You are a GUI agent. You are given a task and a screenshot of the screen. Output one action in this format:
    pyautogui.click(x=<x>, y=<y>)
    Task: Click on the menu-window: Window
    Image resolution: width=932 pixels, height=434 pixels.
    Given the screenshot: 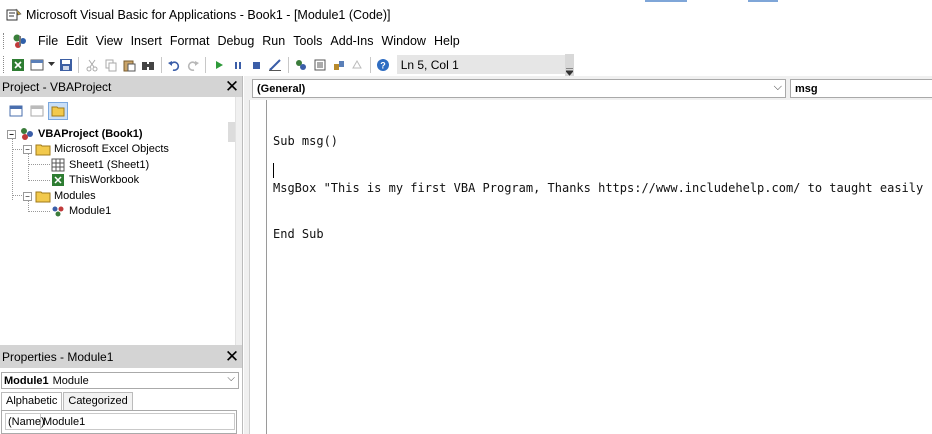 What is the action you would take?
    pyautogui.click(x=404, y=41)
    